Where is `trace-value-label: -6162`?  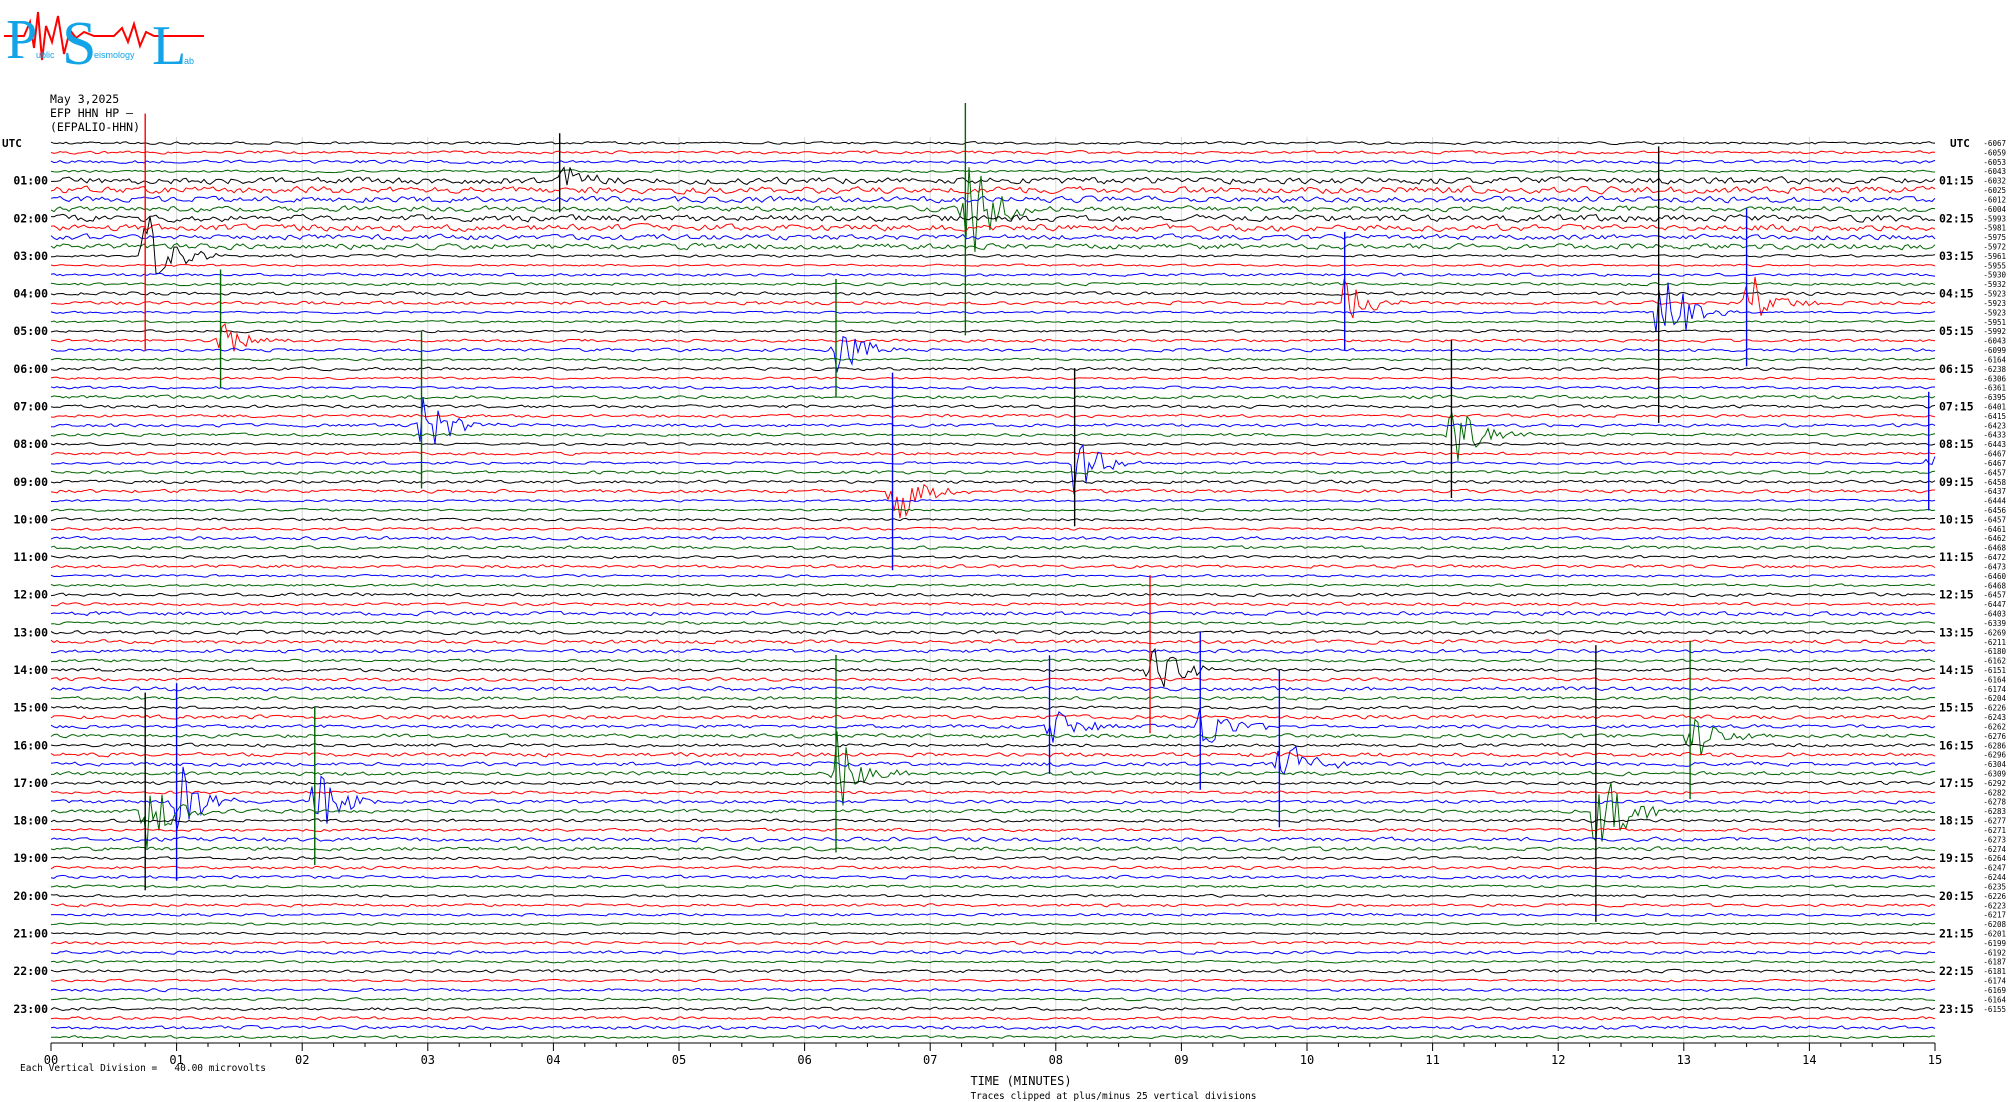 trace-value-label: -6162 is located at coordinates (1994, 661).